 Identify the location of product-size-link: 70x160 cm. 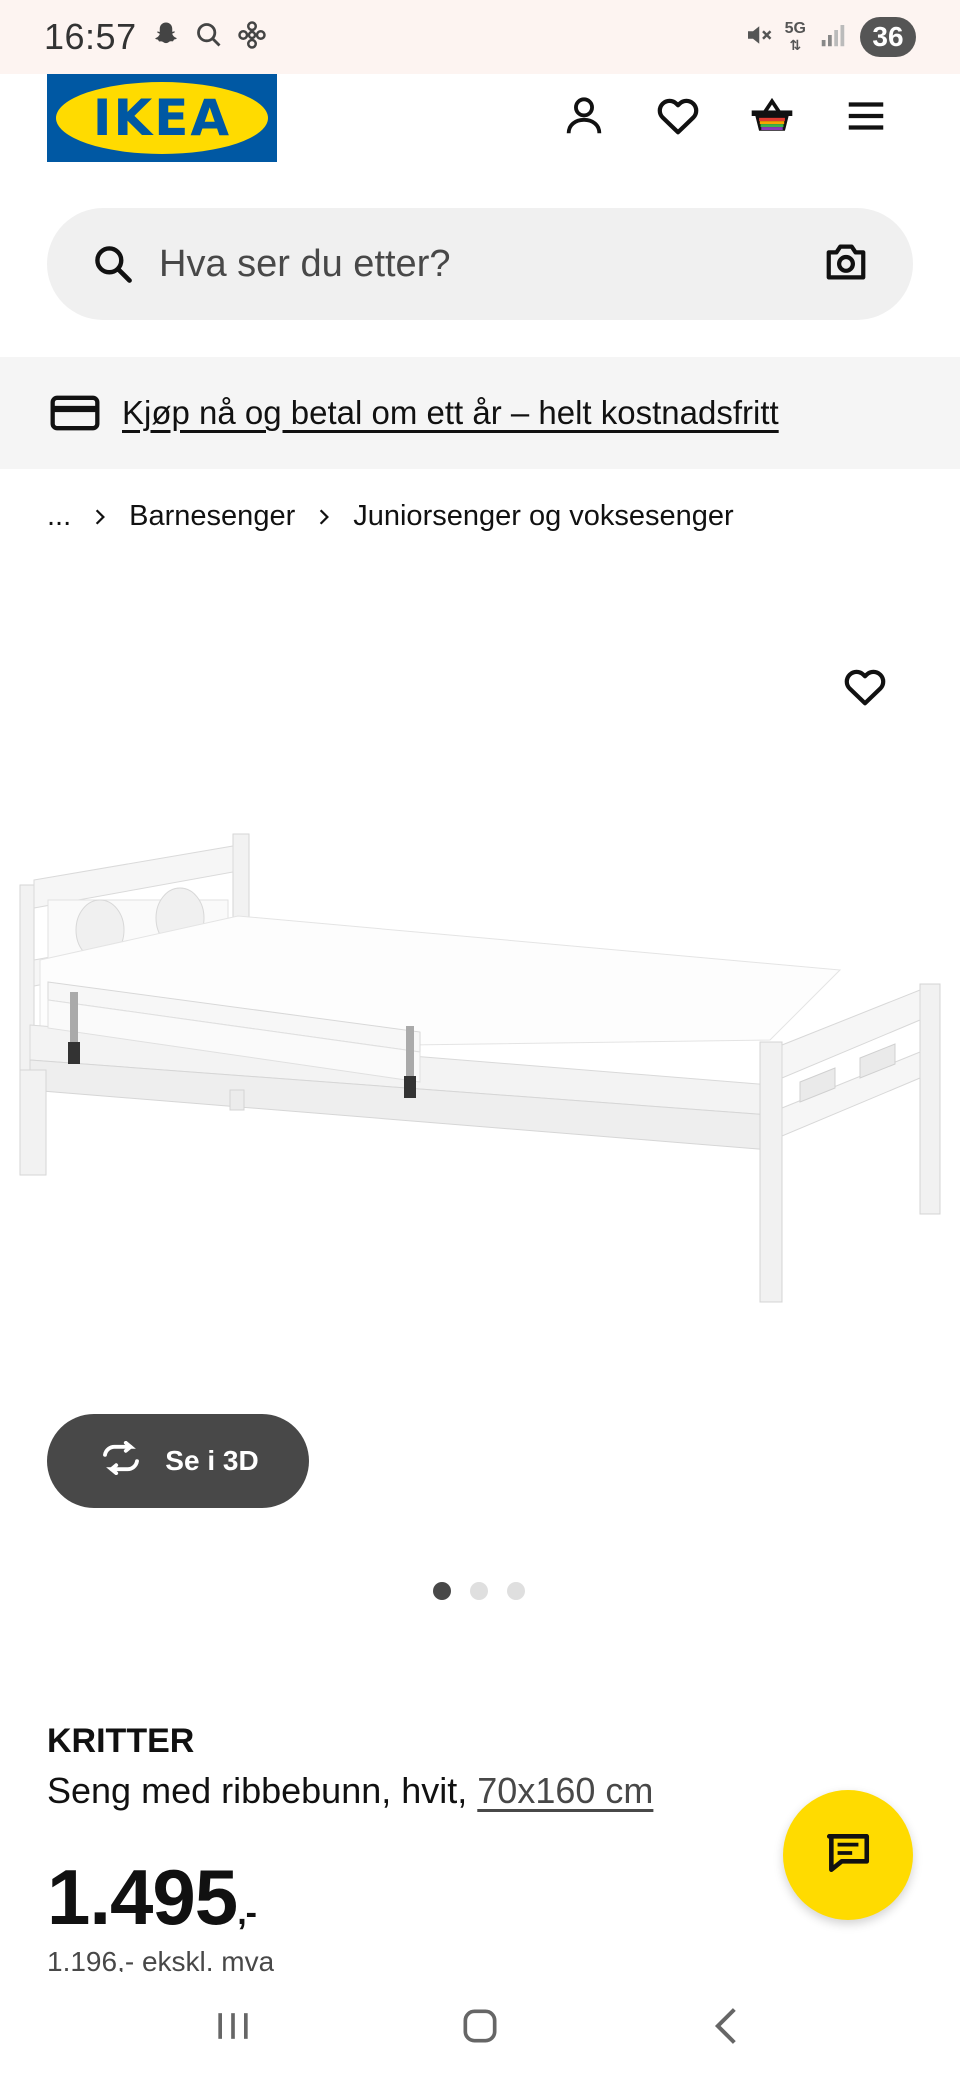
(565, 1790).